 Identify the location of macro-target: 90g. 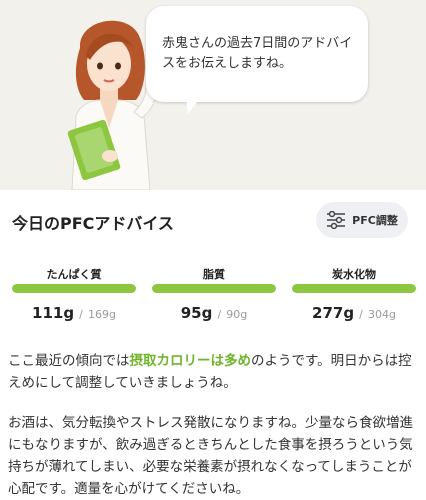
(237, 314).